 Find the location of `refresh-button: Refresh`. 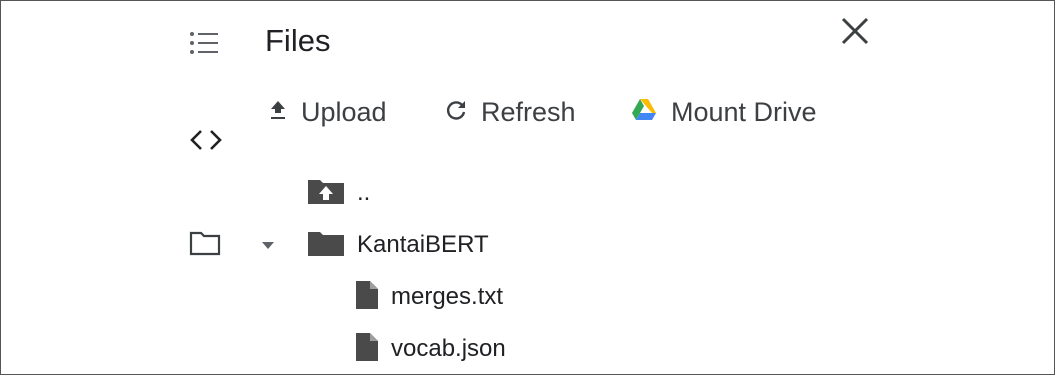

refresh-button: Refresh is located at coordinates (510, 112).